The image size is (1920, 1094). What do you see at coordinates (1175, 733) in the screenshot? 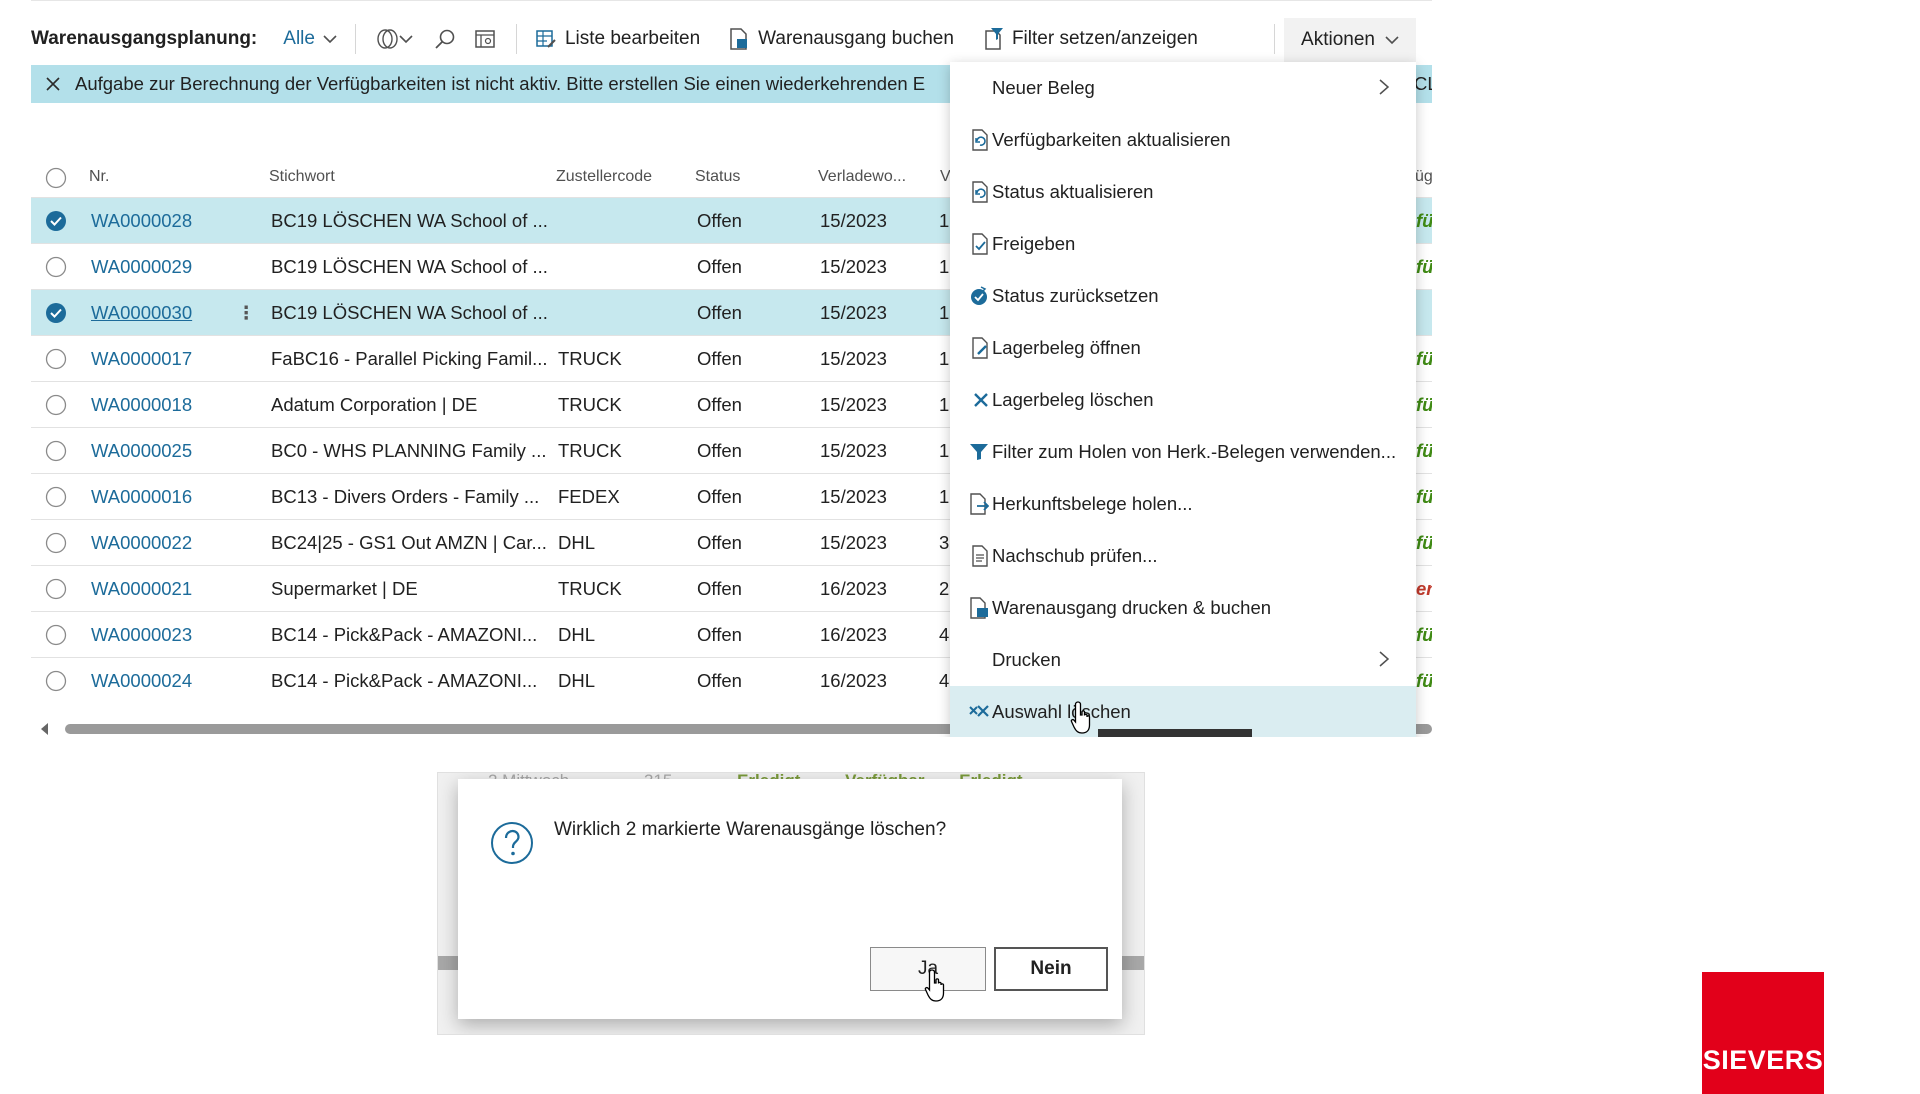
I see `tooltip-edge` at bounding box center [1175, 733].